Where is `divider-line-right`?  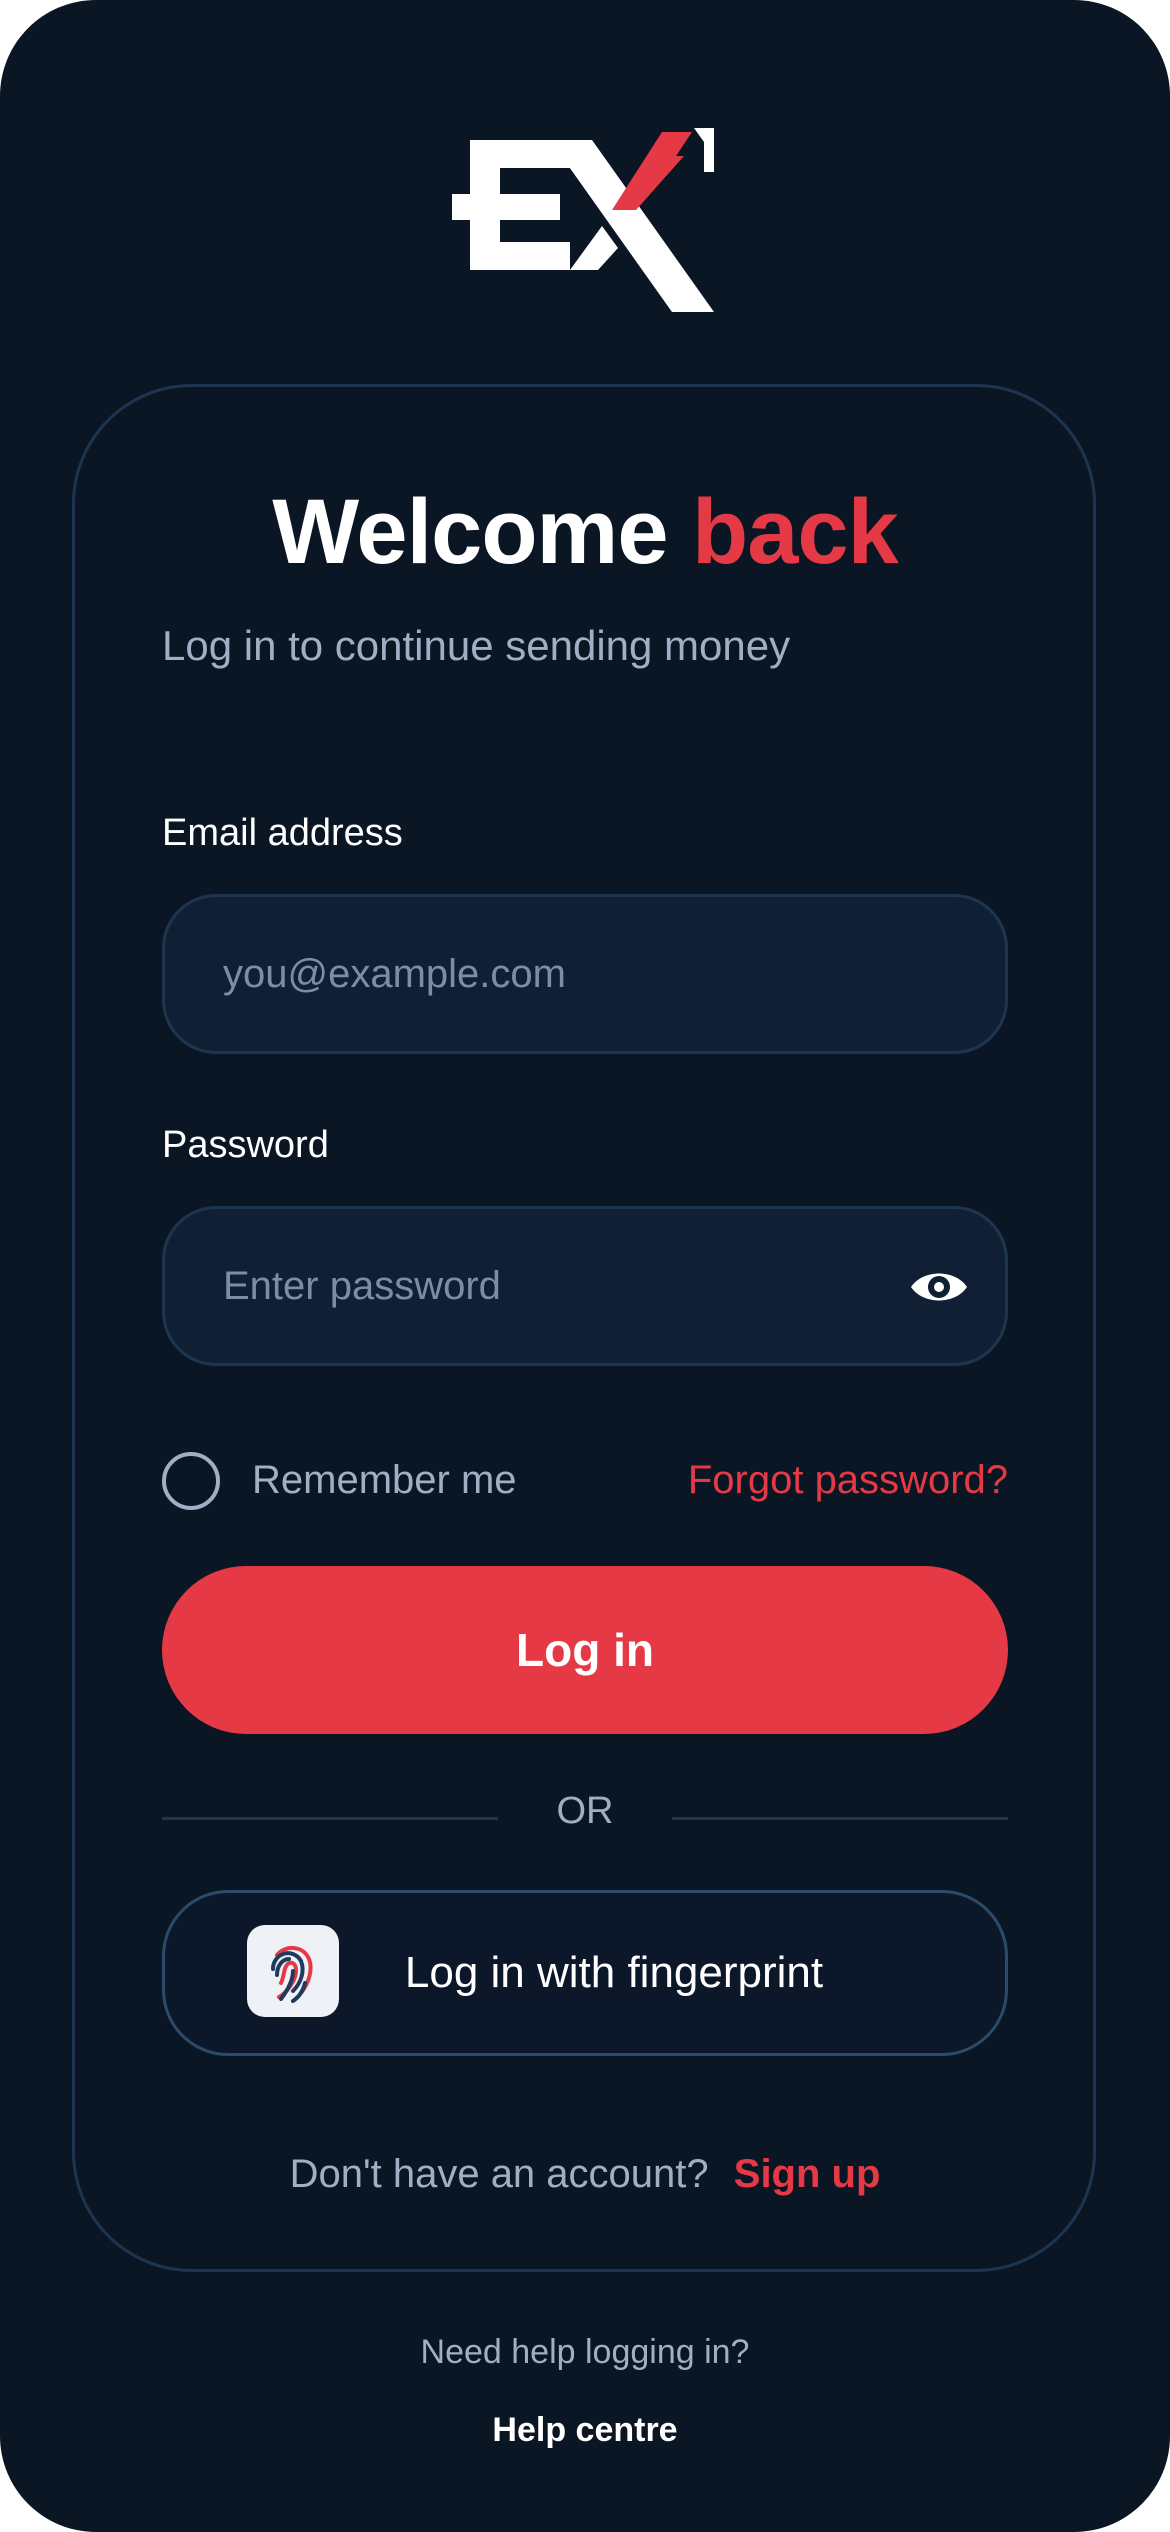
divider-line-right is located at coordinates (840, 1818).